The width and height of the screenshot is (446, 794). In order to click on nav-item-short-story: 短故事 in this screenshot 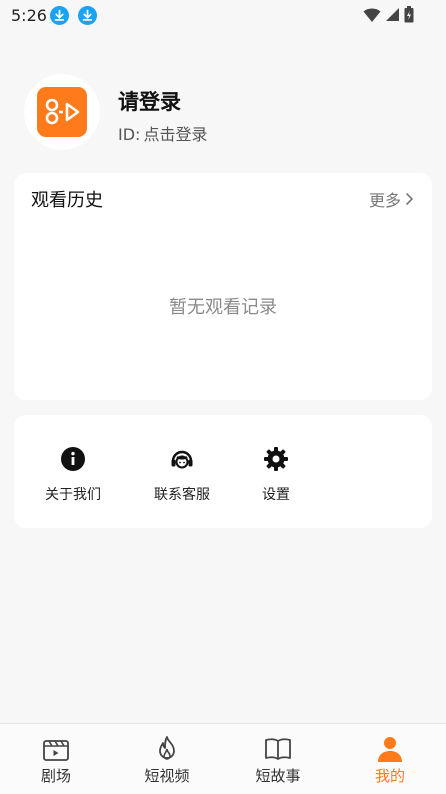, I will do `click(278, 760)`.